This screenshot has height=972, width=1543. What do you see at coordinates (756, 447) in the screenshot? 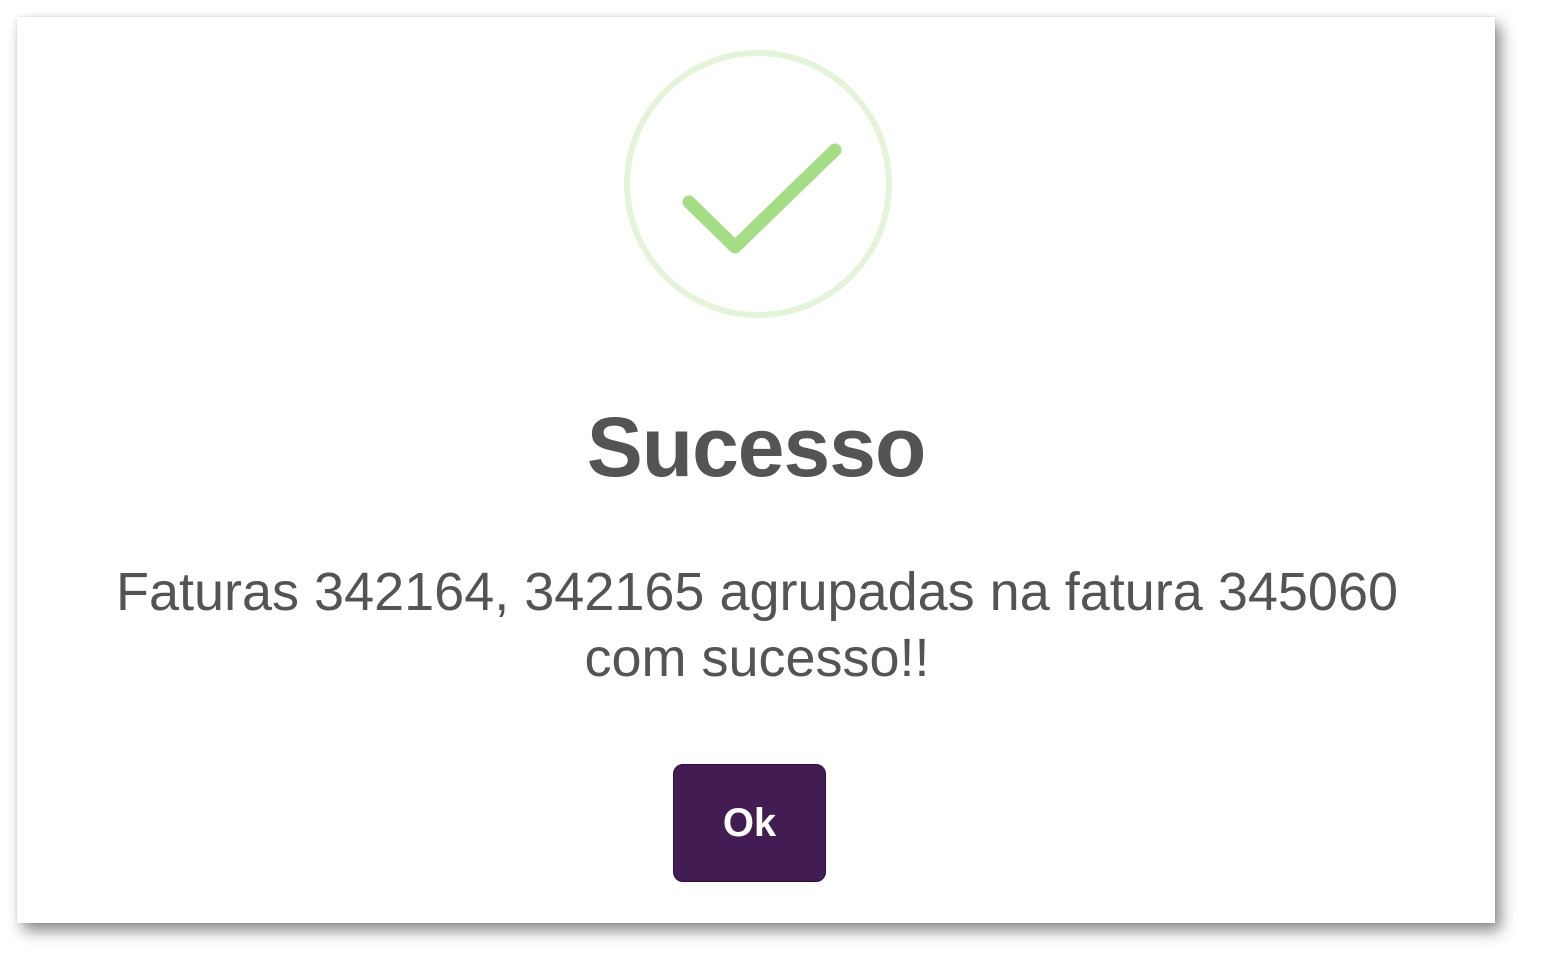
I see `dialog-title: Sucesso` at bounding box center [756, 447].